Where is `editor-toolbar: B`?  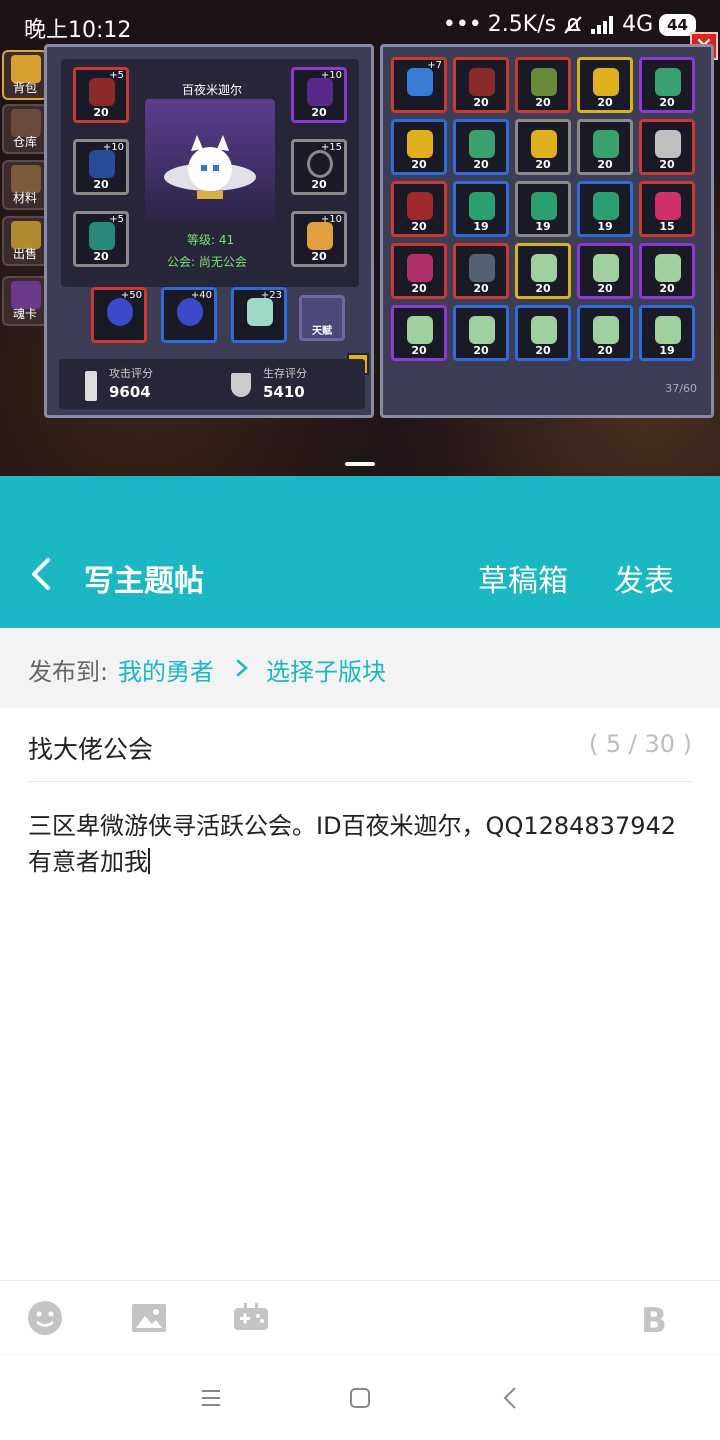
editor-toolbar: B is located at coordinates (360, 1317).